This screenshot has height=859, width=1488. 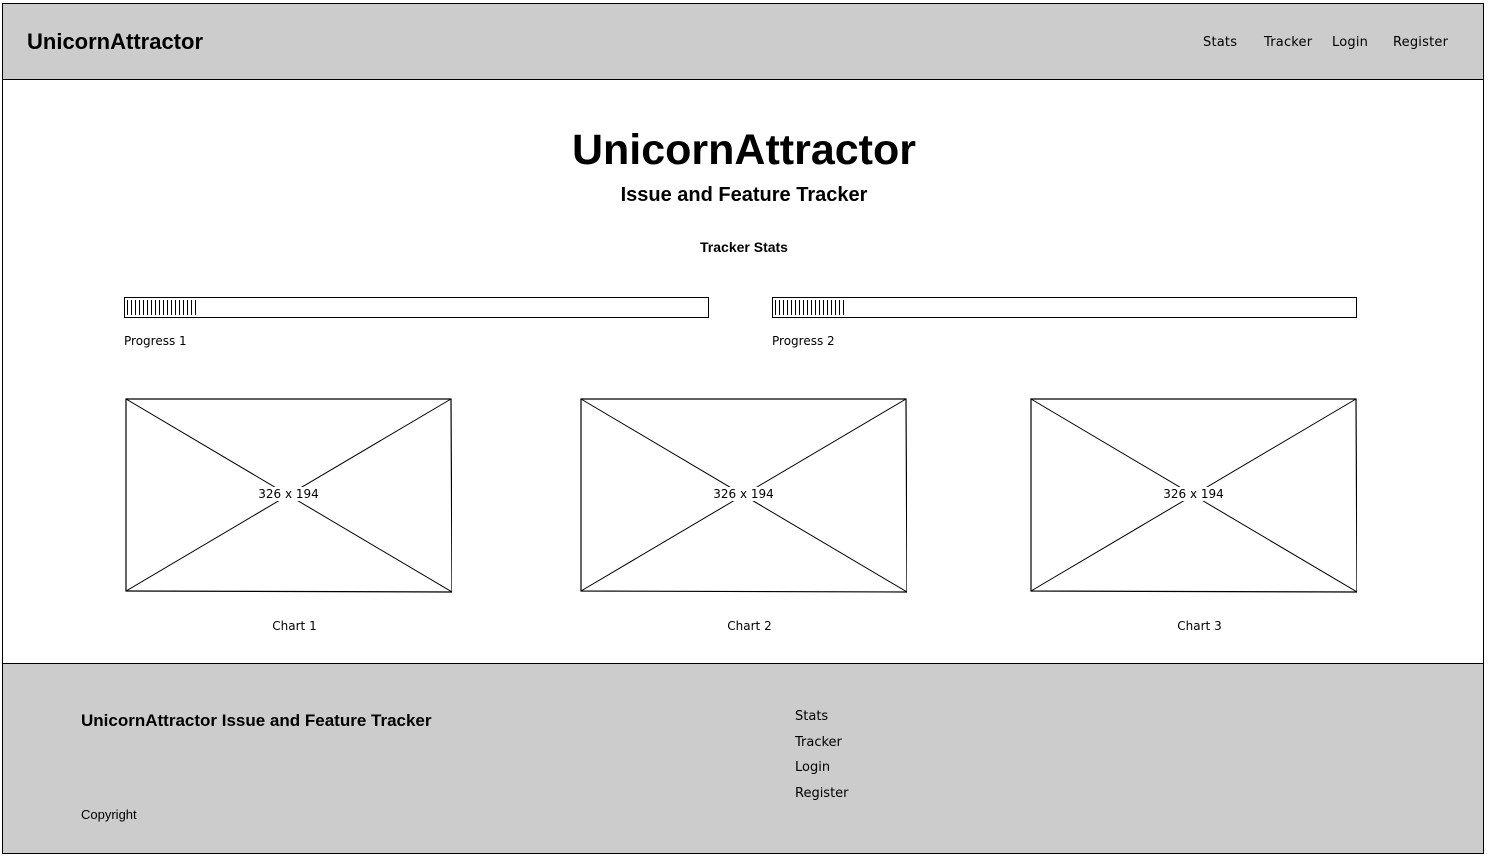 I want to click on brand-logo: UnicornAttractor, so click(x=115, y=42).